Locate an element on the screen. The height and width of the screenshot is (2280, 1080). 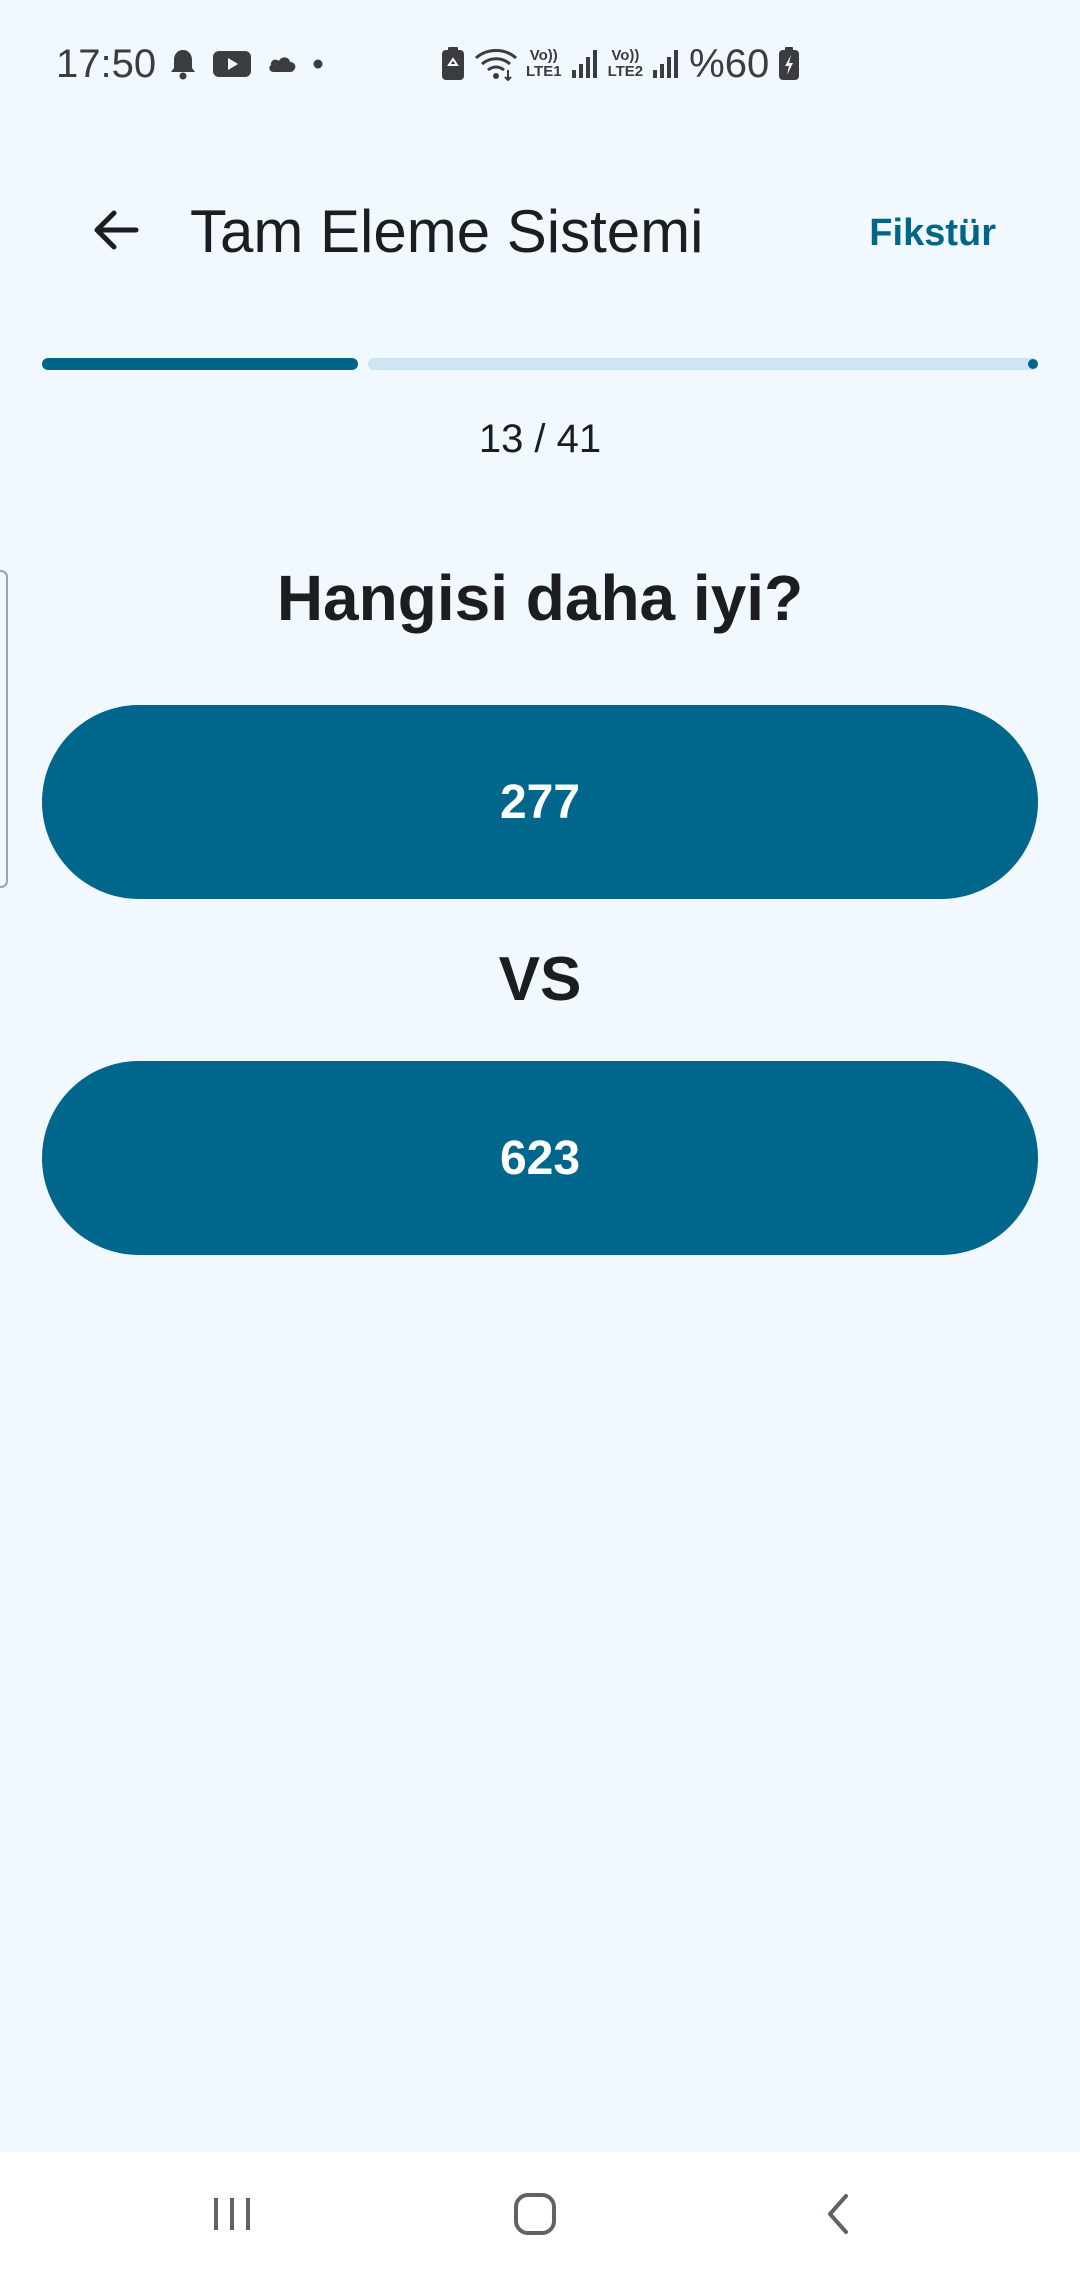
dot-icon is located at coordinates (318, 64).